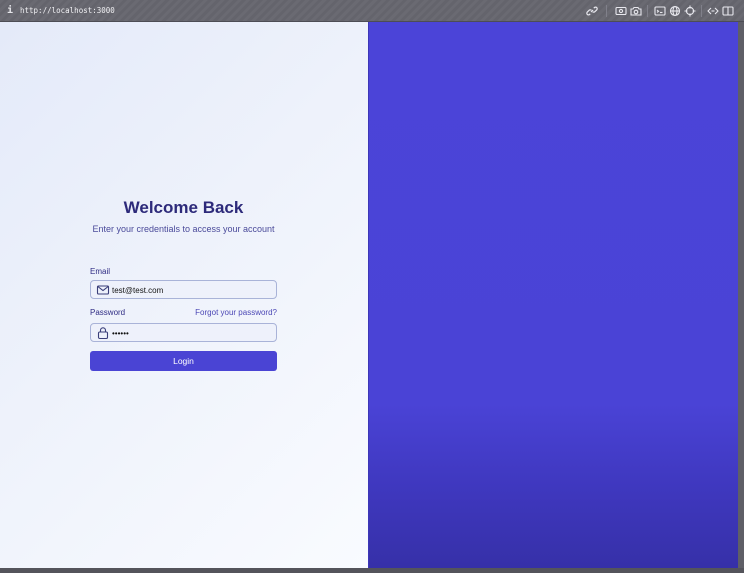  Describe the element at coordinates (183, 207) in the screenshot. I see `page-title: Welcome Back` at that location.